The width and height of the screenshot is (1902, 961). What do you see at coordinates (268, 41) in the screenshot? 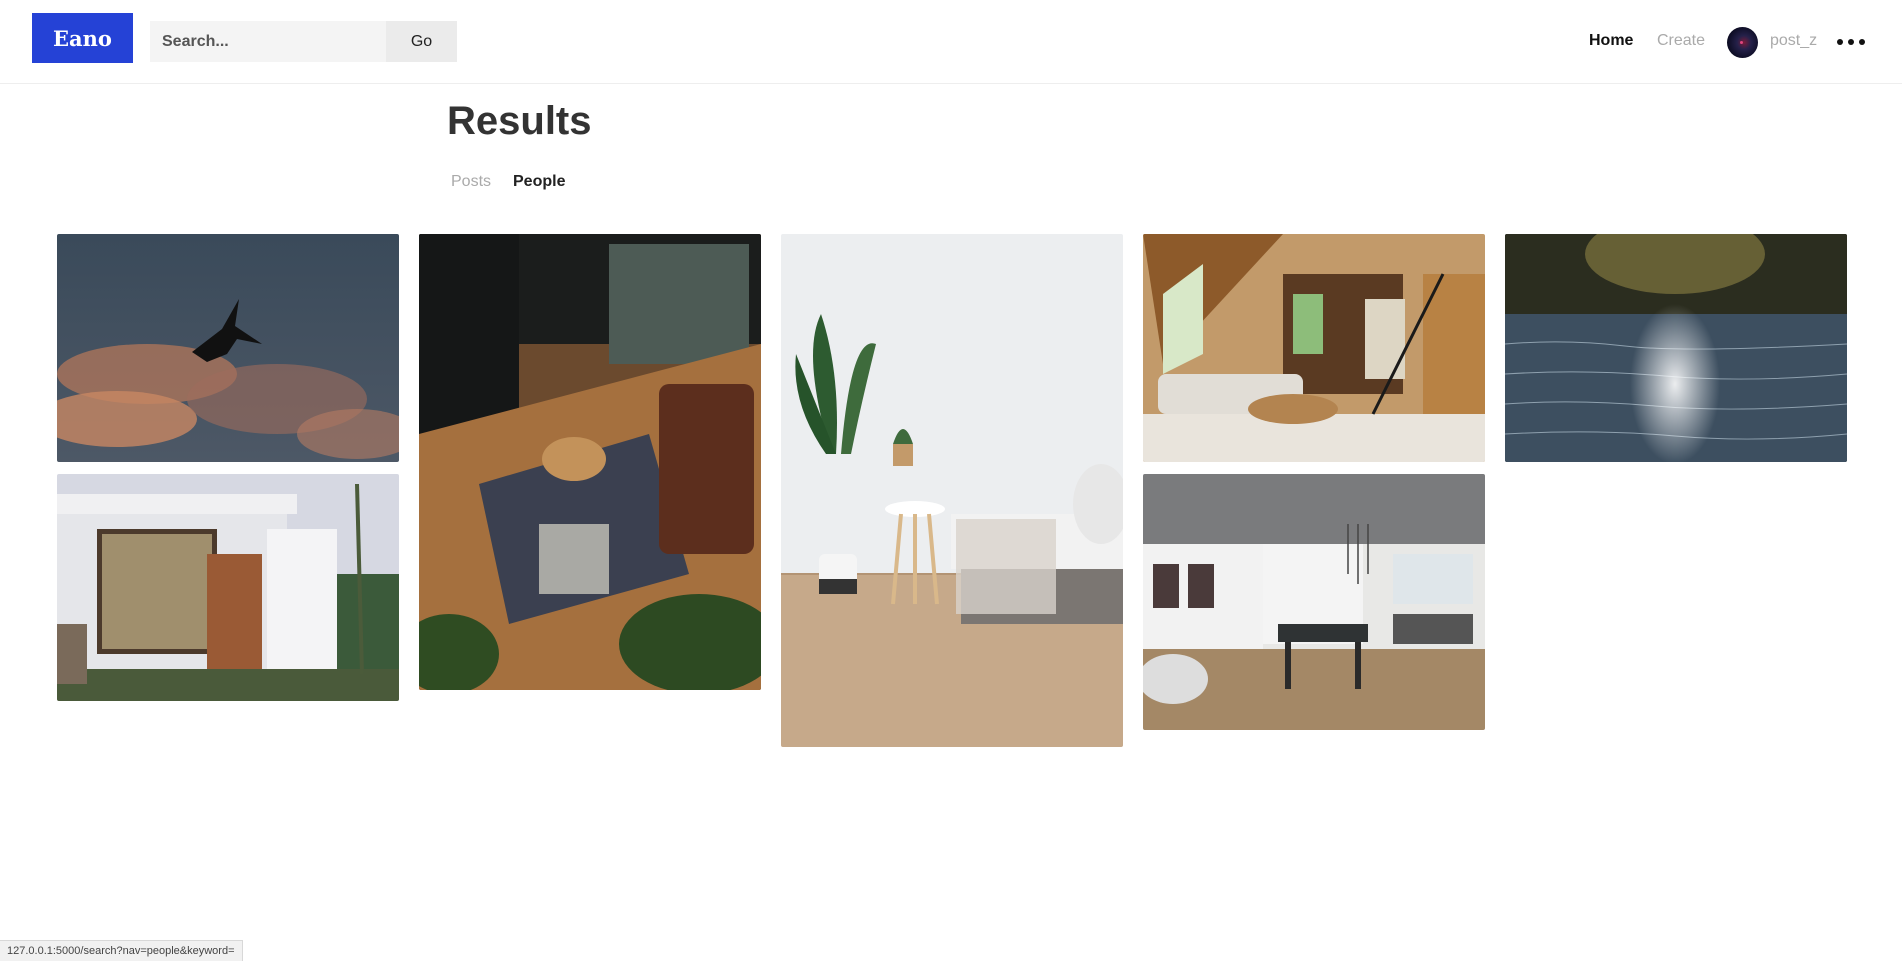
I see `search-input` at bounding box center [268, 41].